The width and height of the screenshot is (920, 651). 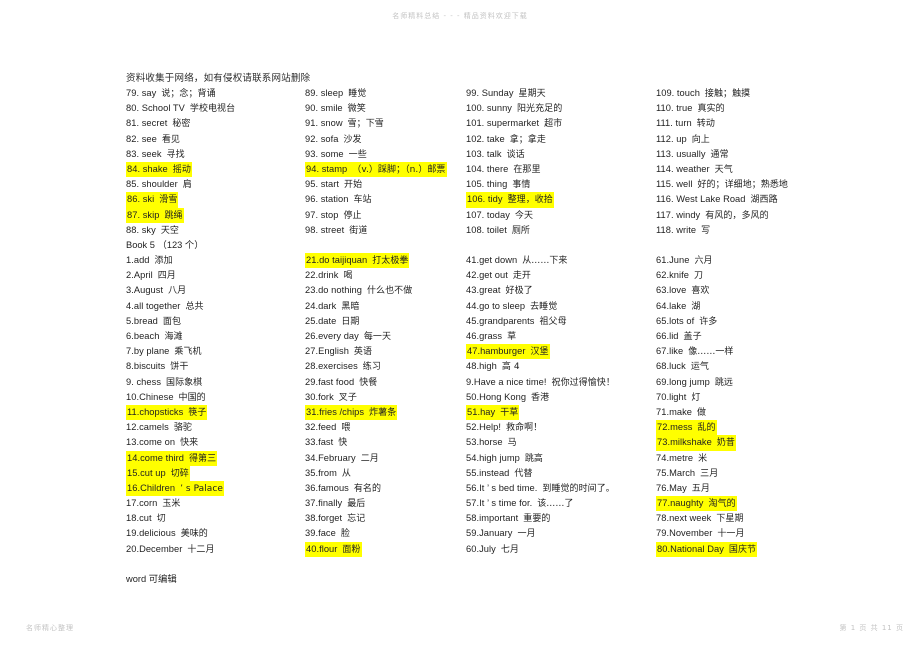 I want to click on vocabulary-entry: 41.get down 从……下来, so click(x=561, y=260).